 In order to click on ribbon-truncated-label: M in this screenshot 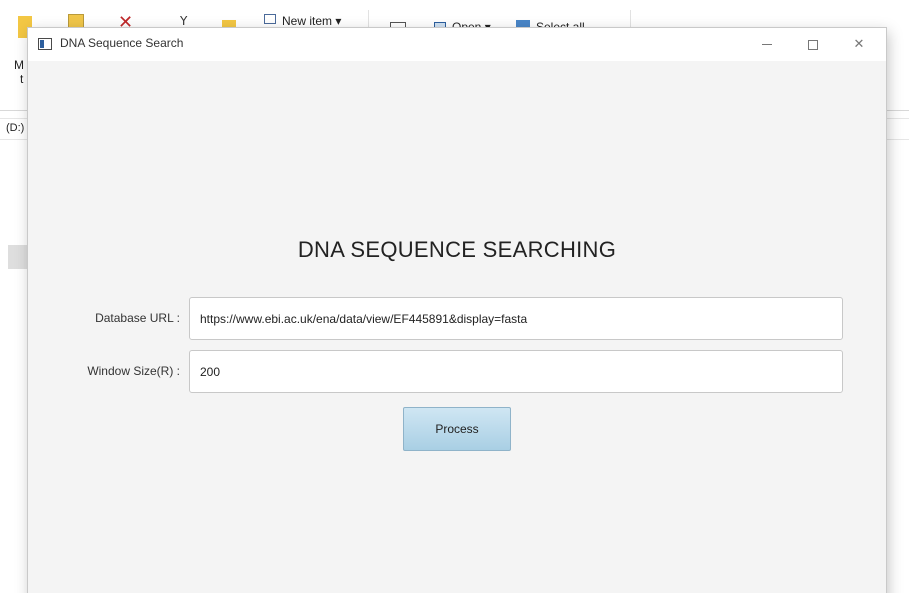, I will do `click(19, 65)`.